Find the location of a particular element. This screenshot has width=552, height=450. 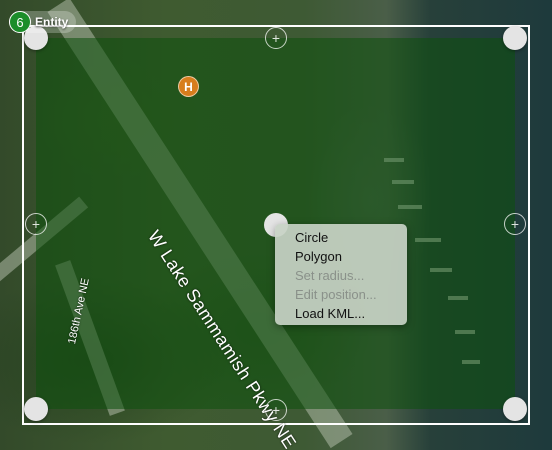

entity-label: Entity is located at coordinates (52, 22).